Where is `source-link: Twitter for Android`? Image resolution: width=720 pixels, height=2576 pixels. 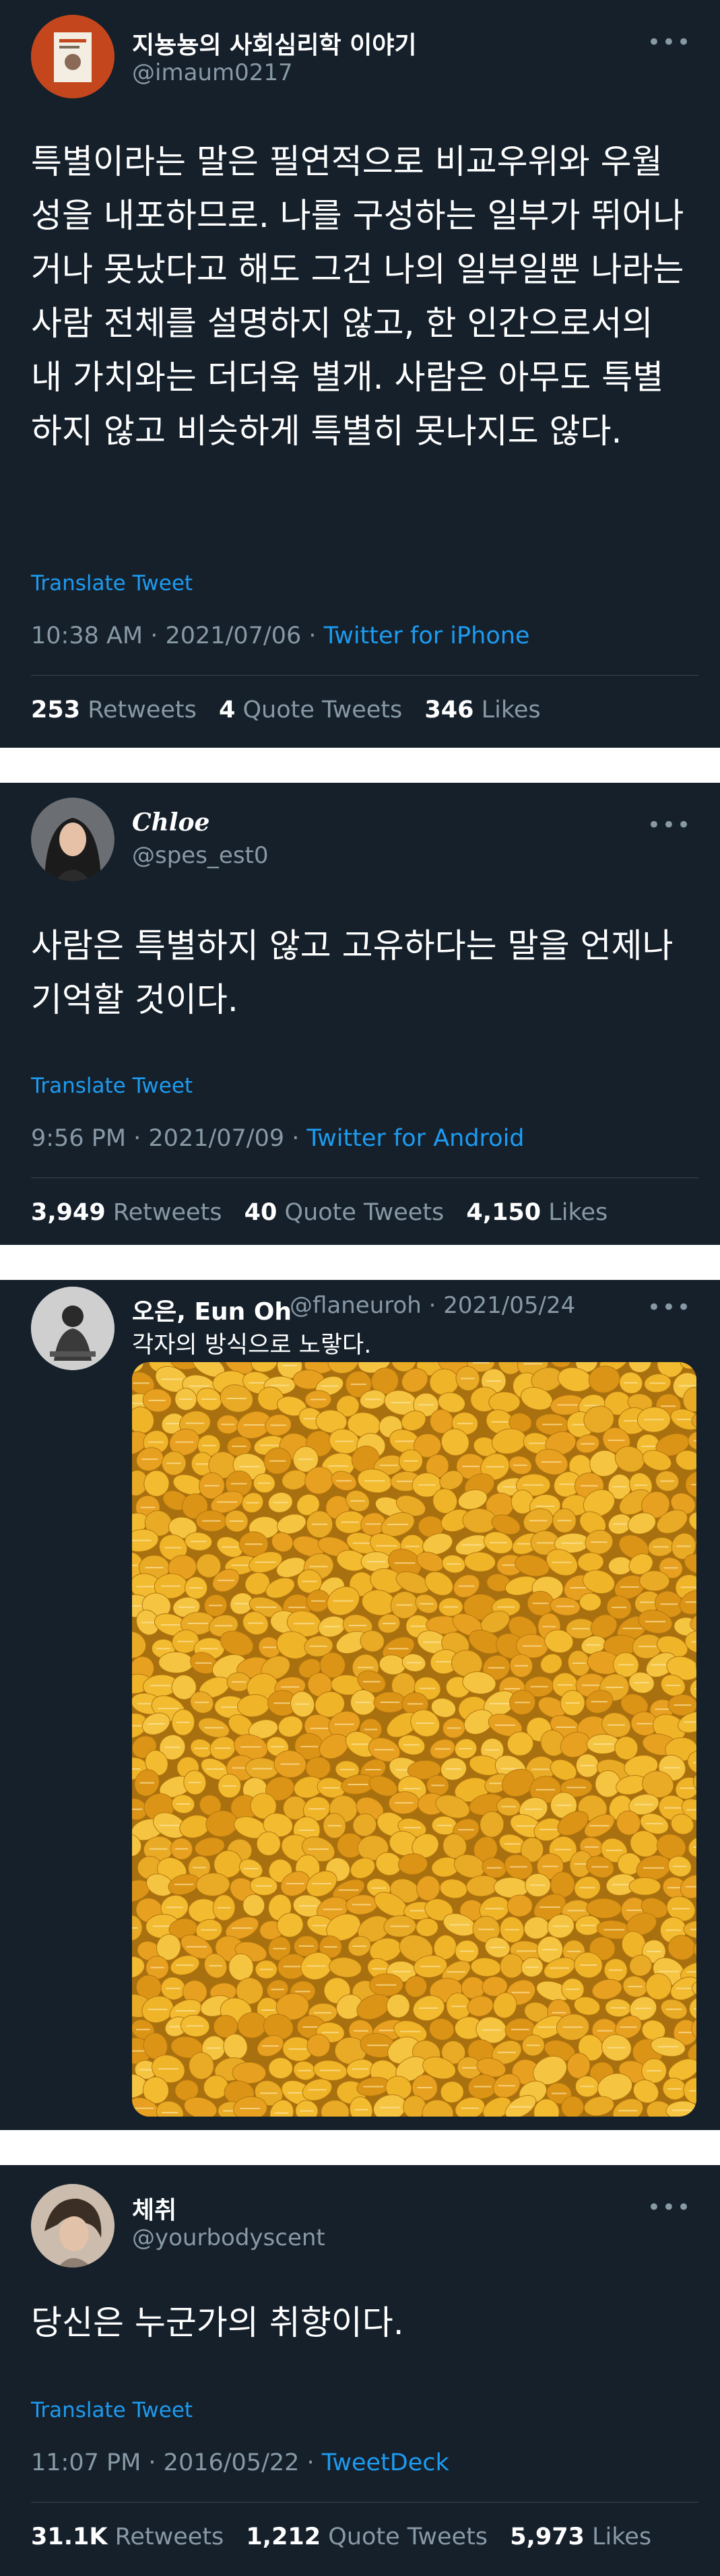
source-link: Twitter for Android is located at coordinates (416, 1139).